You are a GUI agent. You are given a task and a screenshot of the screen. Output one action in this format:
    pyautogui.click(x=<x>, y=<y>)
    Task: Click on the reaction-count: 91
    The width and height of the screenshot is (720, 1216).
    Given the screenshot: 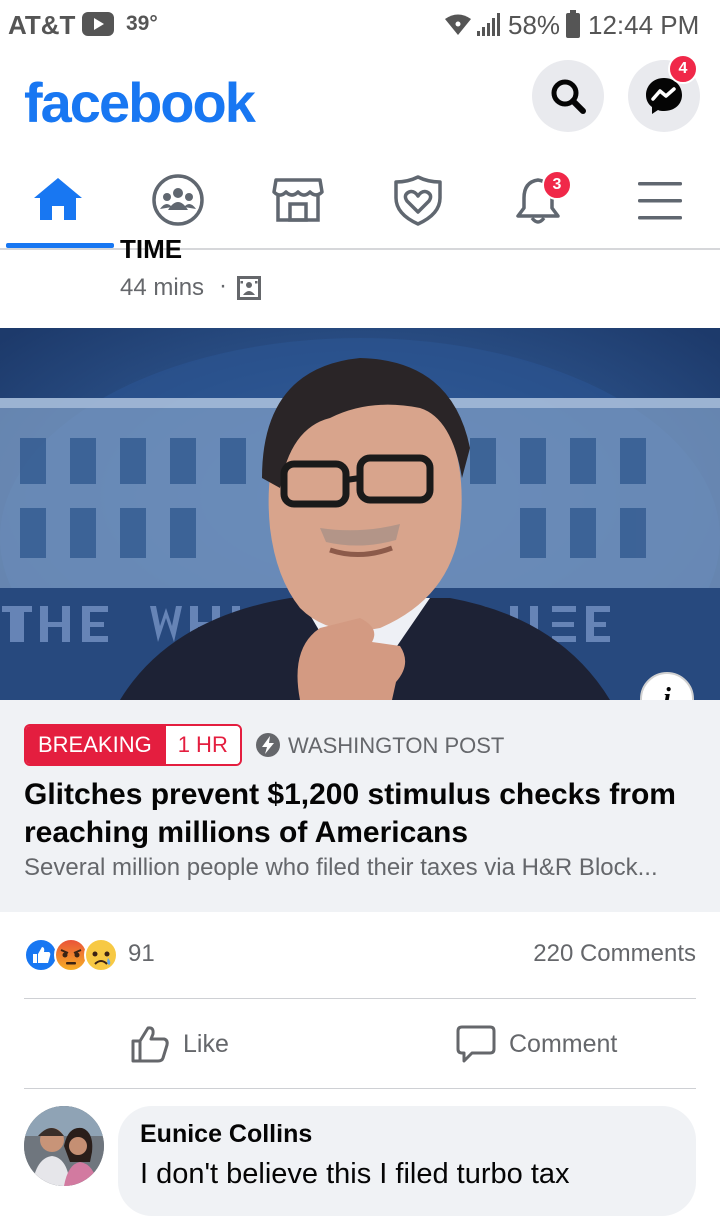 What is the action you would take?
    pyautogui.click(x=141, y=954)
    